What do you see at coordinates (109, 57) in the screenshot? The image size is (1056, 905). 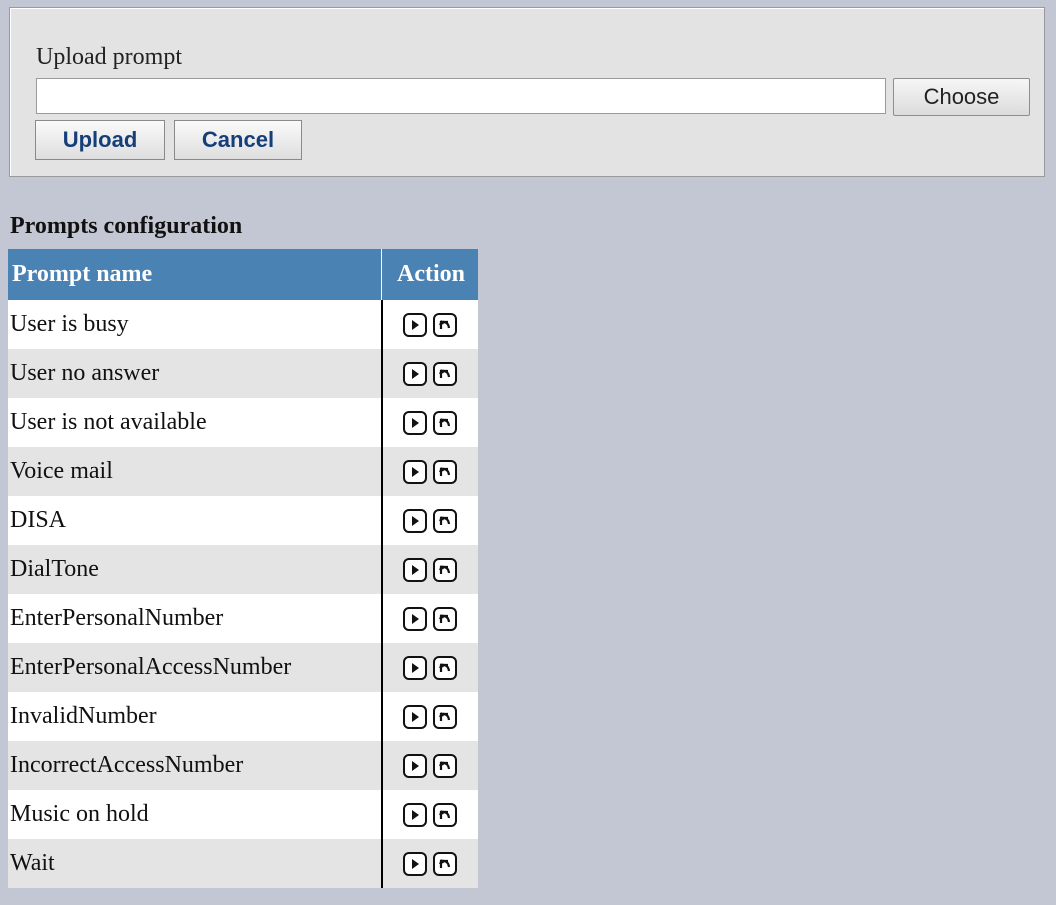 I see `upload-prompt-label: Upload prompt` at bounding box center [109, 57].